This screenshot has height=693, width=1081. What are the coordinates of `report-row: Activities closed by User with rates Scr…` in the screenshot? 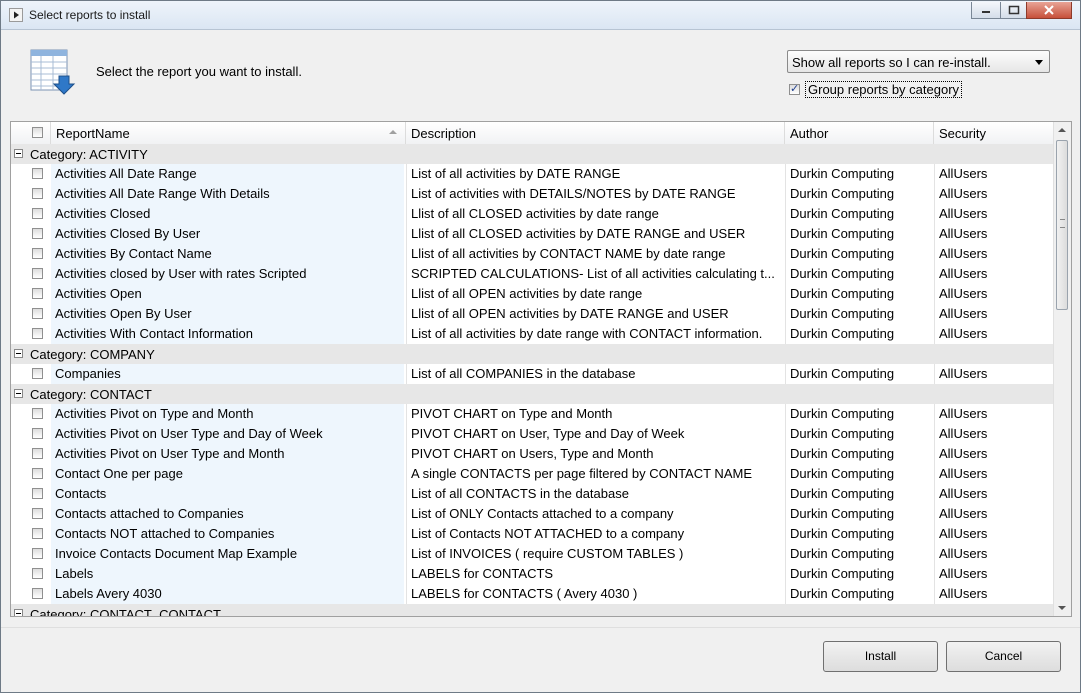 It's located at (533, 274).